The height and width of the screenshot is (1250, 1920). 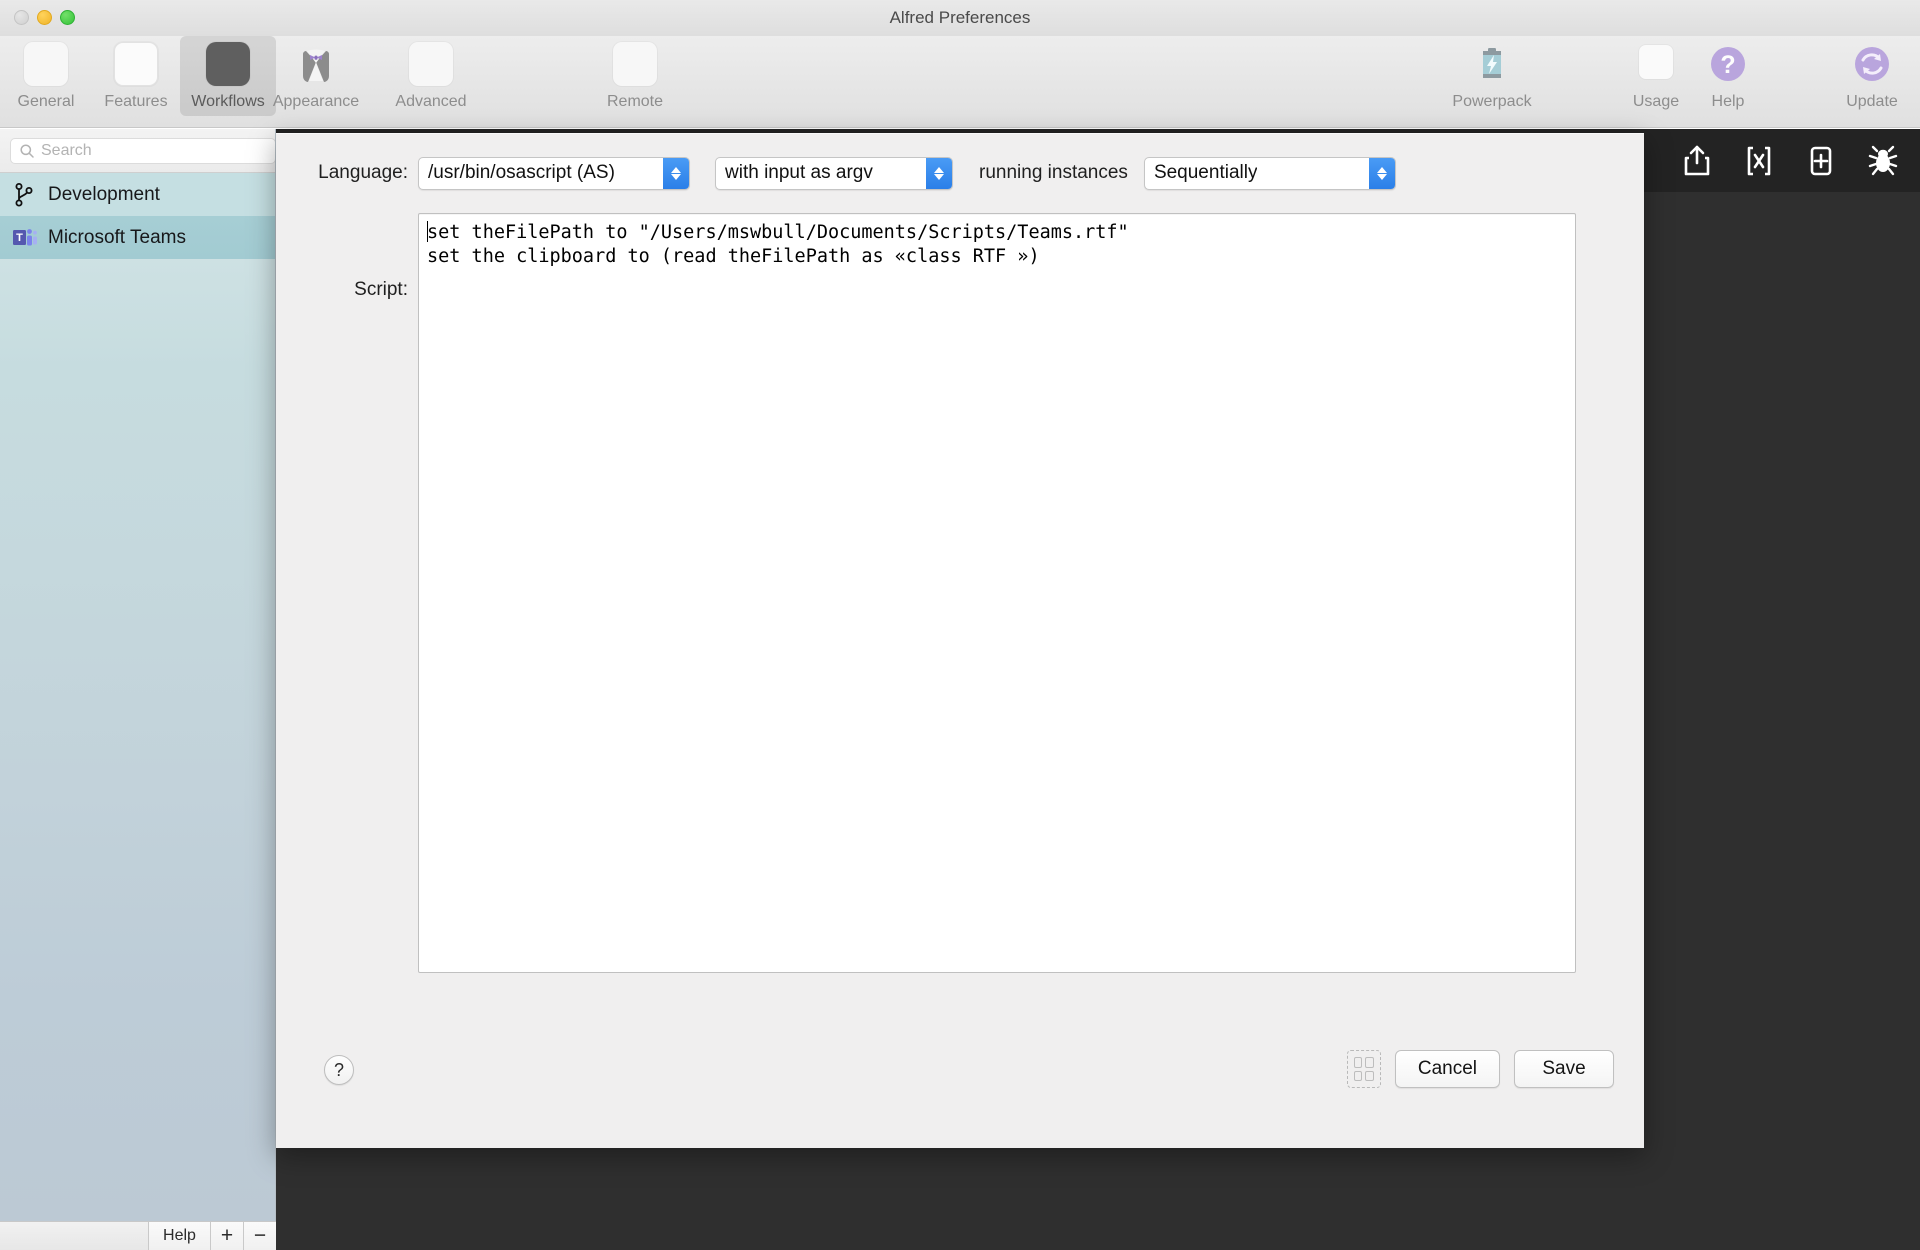 What do you see at coordinates (381, 289) in the screenshot?
I see `script-label: Script:` at bounding box center [381, 289].